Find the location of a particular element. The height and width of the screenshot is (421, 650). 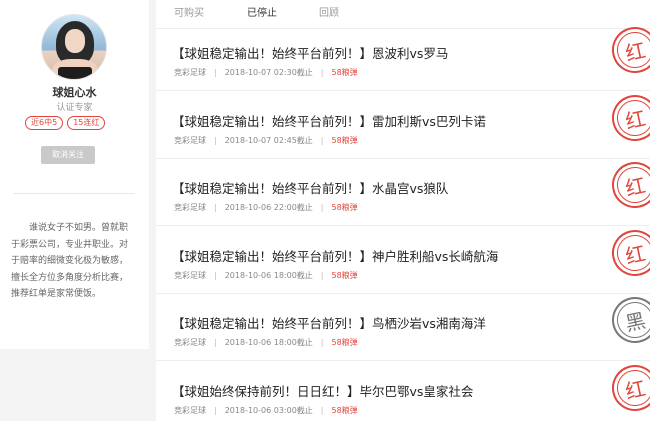

tab-available: 可购买 is located at coordinates (189, 11).